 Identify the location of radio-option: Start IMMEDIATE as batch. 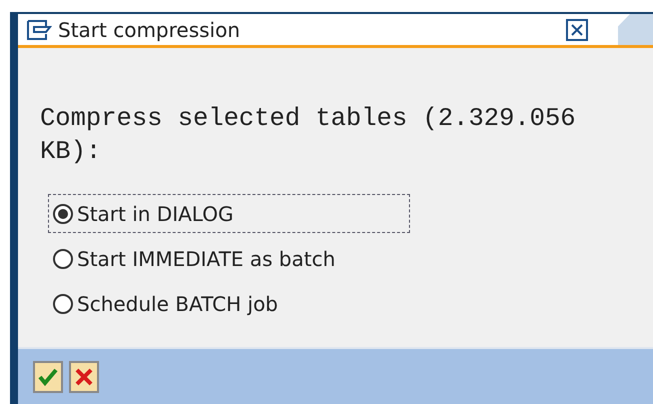
(229, 258).